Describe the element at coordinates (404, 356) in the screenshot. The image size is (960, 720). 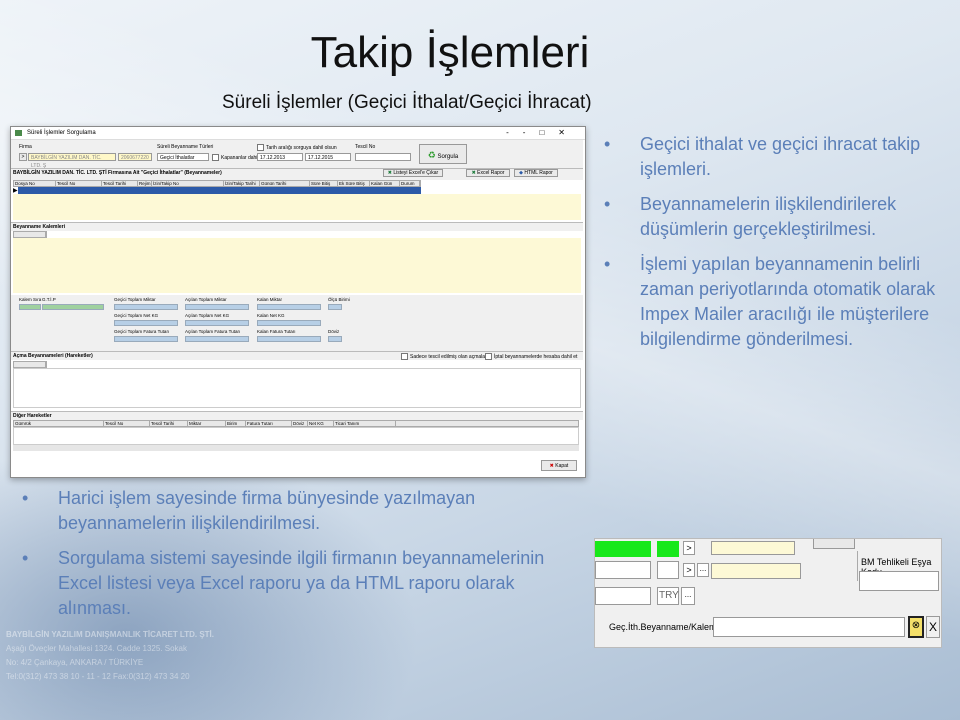
I see `sadece-tescil-checkbox` at that location.